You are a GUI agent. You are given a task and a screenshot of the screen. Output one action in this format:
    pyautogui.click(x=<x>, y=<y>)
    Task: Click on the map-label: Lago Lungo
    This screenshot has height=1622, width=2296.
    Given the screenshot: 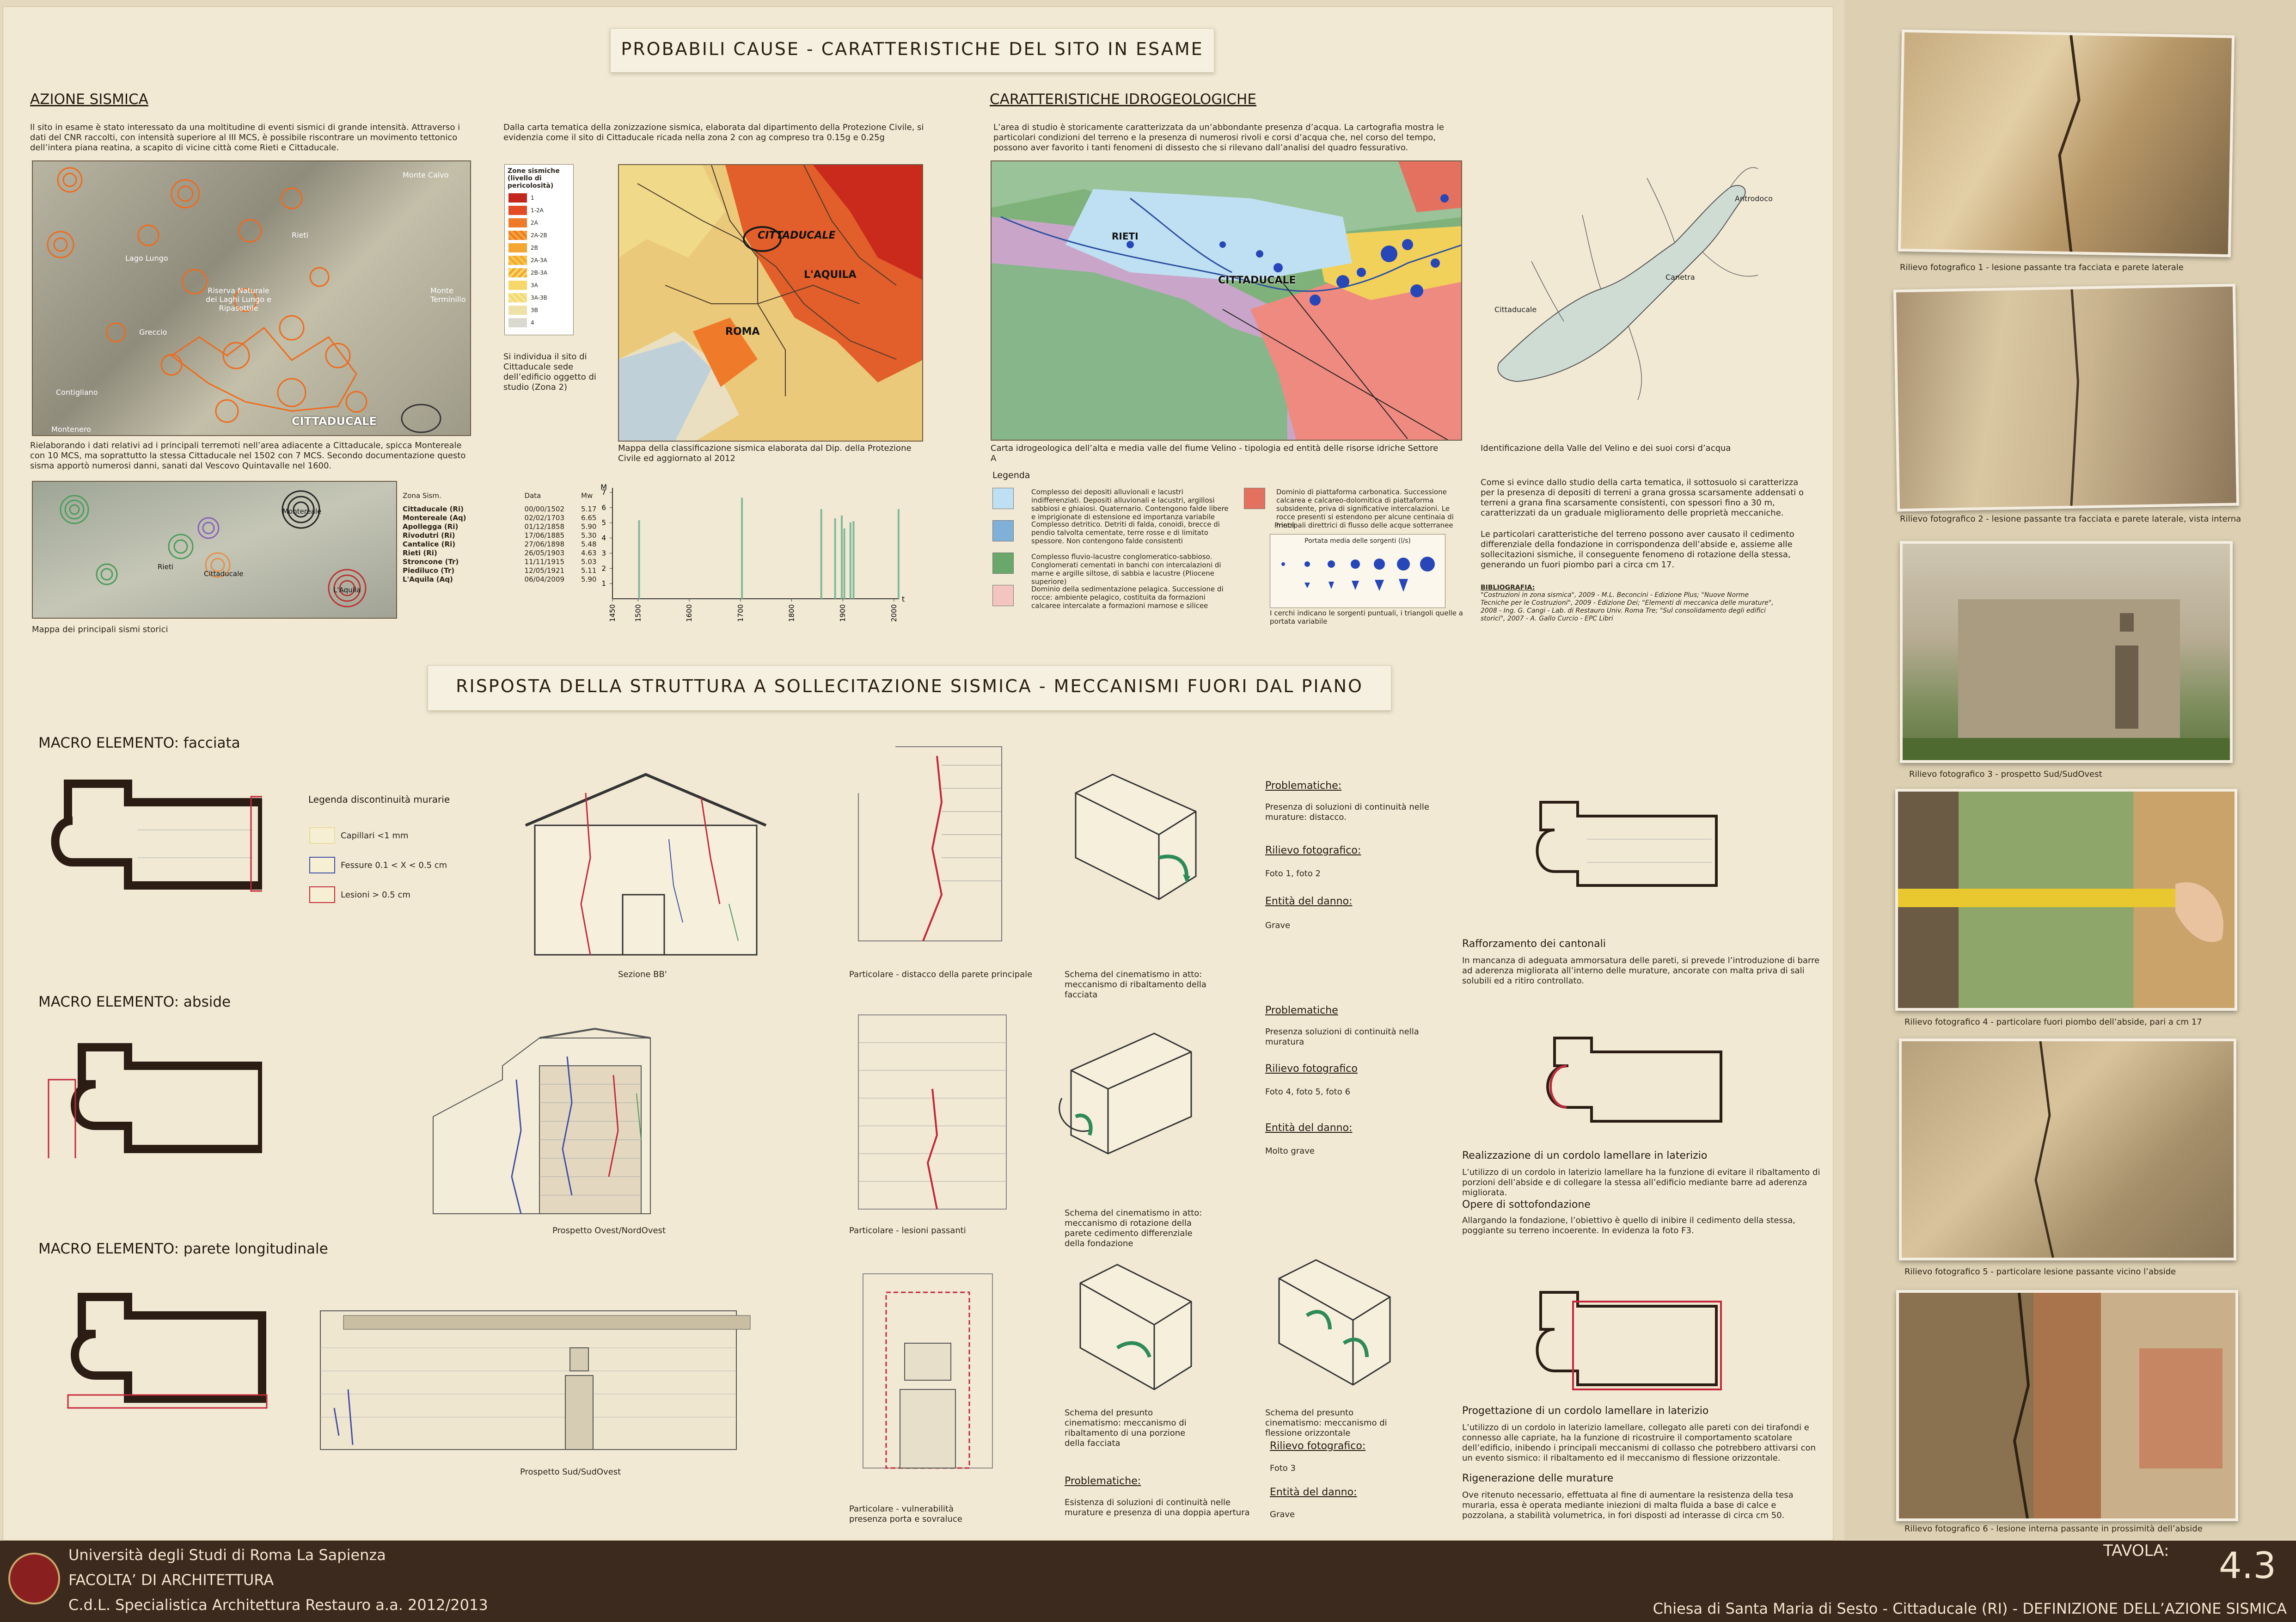 What is the action you would take?
    pyautogui.click(x=146, y=258)
    